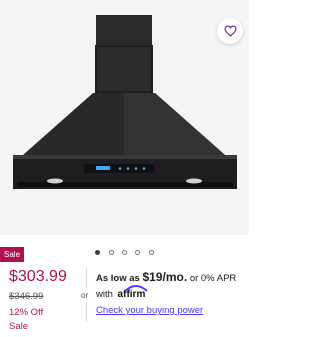 The image size is (320, 337). What do you see at coordinates (85, 295) in the screenshot?
I see `or-text: or` at bounding box center [85, 295].